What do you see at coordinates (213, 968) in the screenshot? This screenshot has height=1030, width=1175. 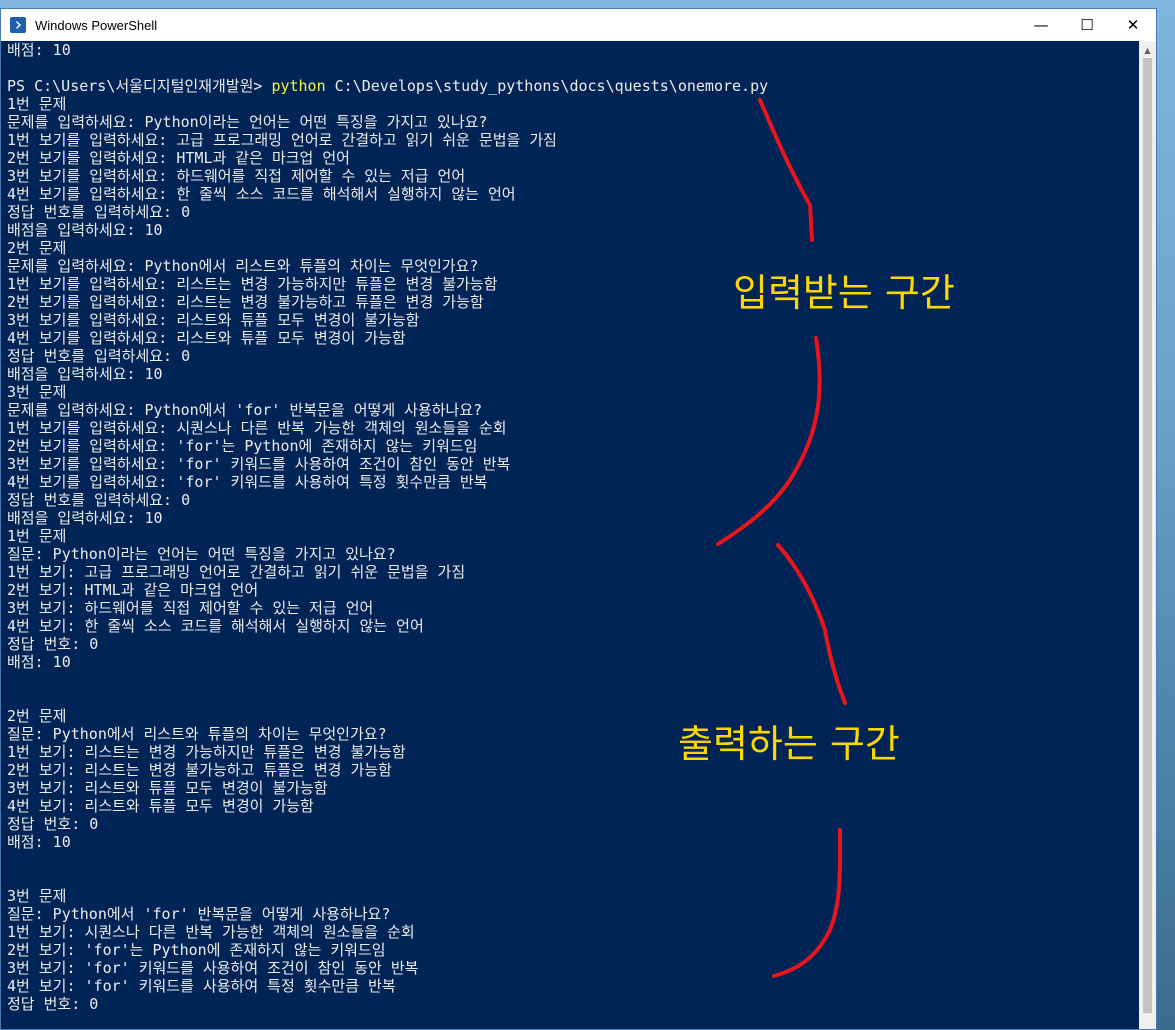 I see `terminal-line: 3번 보기: 'for' 키워드를 사용하여 조건이 참인 동안 반복` at bounding box center [213, 968].